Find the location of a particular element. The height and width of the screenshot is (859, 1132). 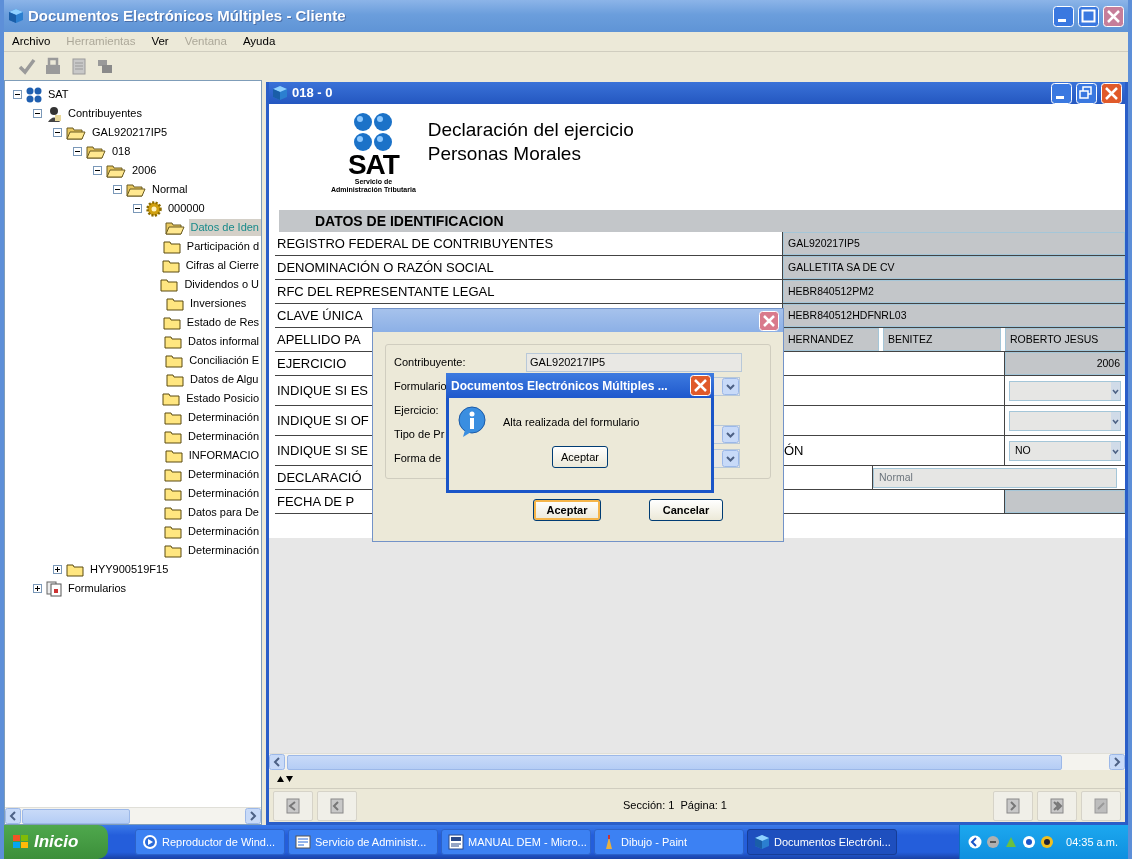

shield-icon is located at coordinates (1047, 842).